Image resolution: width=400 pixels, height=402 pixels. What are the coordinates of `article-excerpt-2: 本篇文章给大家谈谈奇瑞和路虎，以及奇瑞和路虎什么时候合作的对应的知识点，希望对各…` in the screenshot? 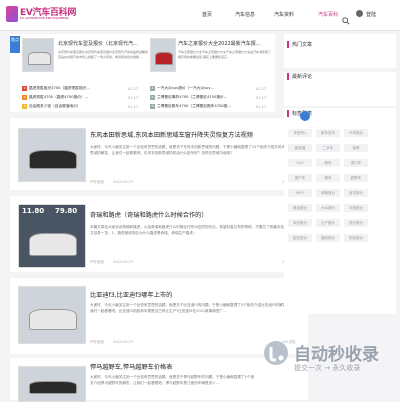 It's located at (192, 230).